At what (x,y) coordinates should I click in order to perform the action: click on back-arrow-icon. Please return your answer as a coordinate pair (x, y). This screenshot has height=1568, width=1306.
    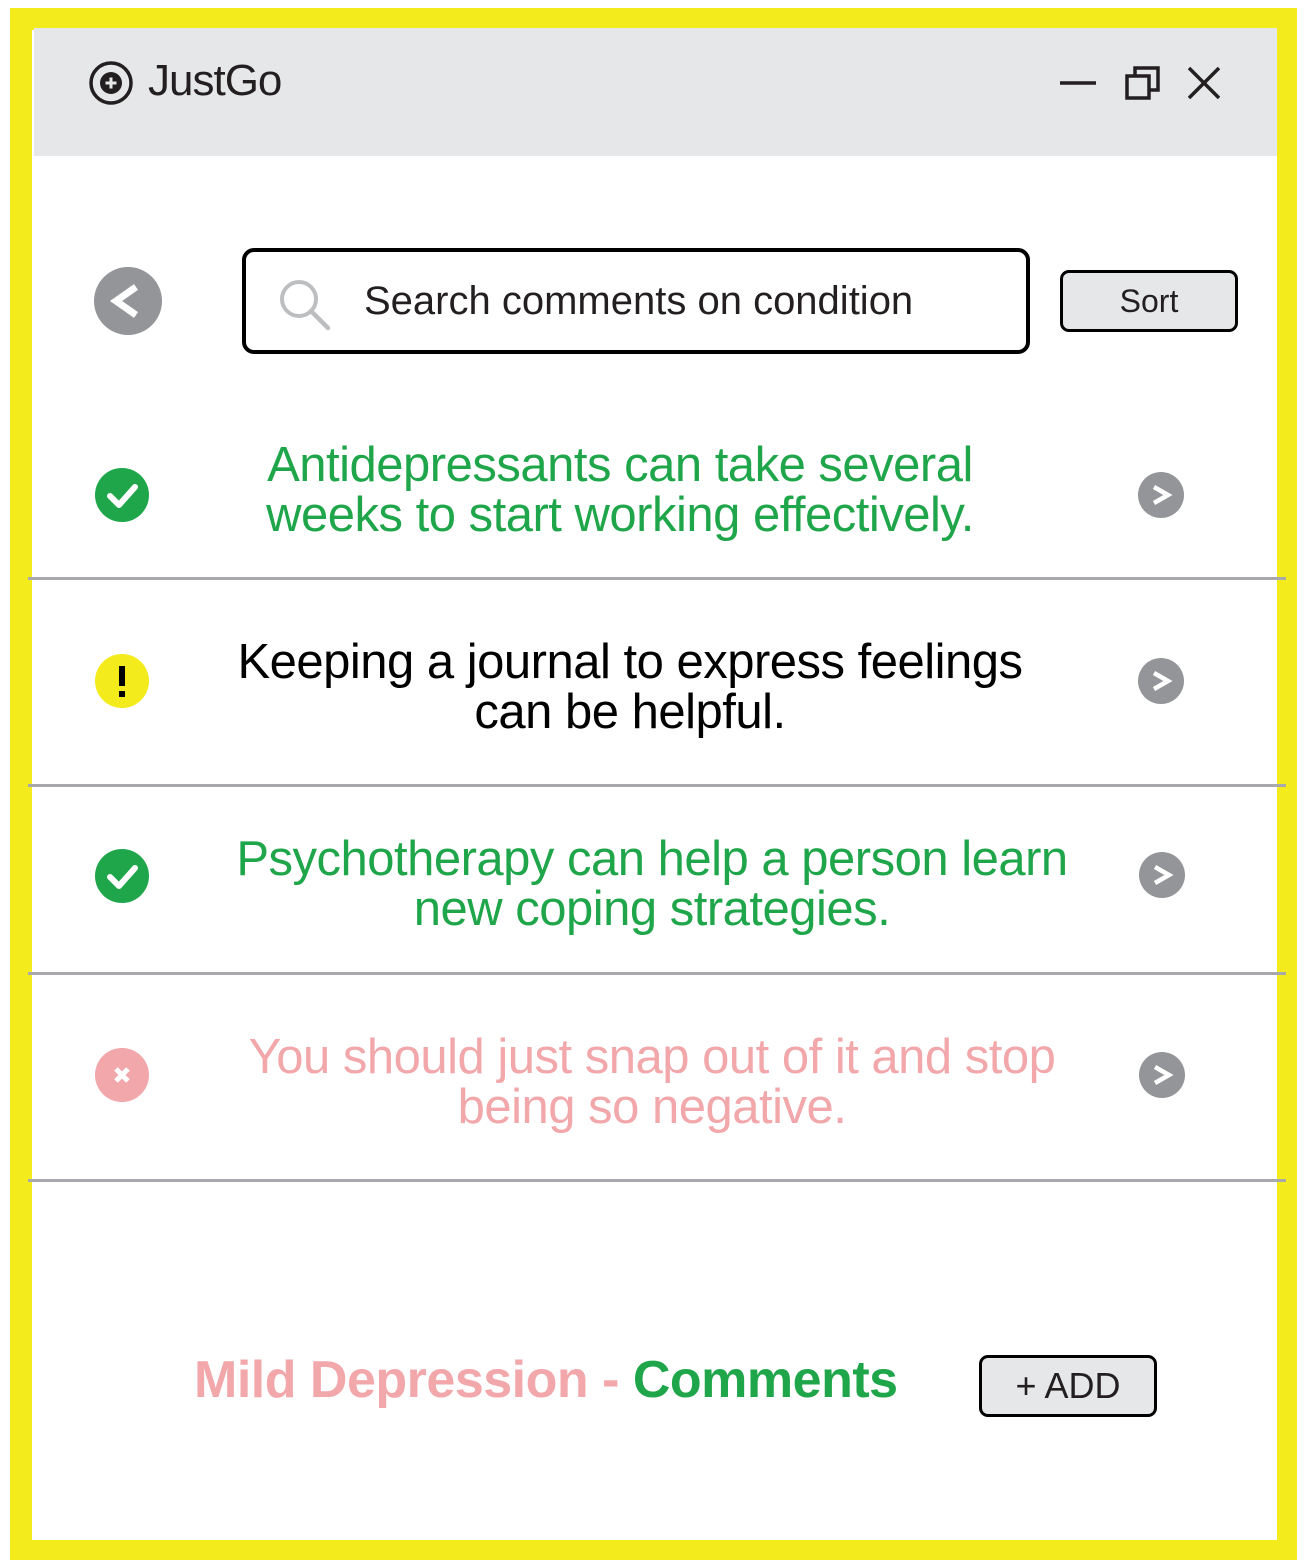
    Looking at the image, I should click on (124, 301).